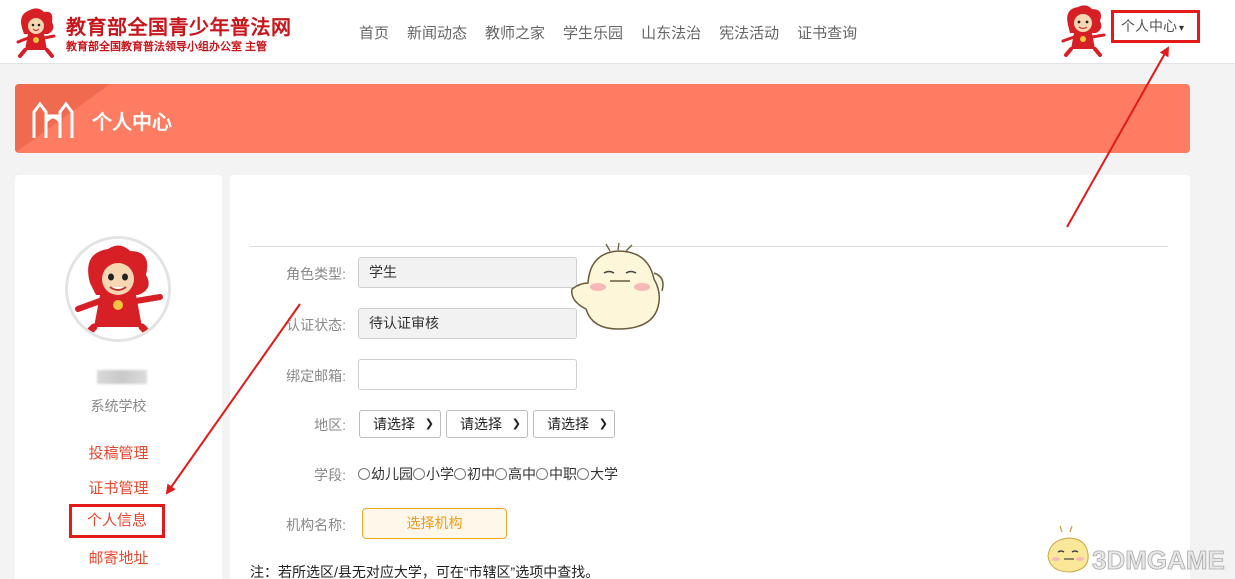 Image resolution: width=1235 pixels, height=579 pixels. Describe the element at coordinates (1083, 30) in the screenshot. I see `user-avatar-mascot-icon` at that location.